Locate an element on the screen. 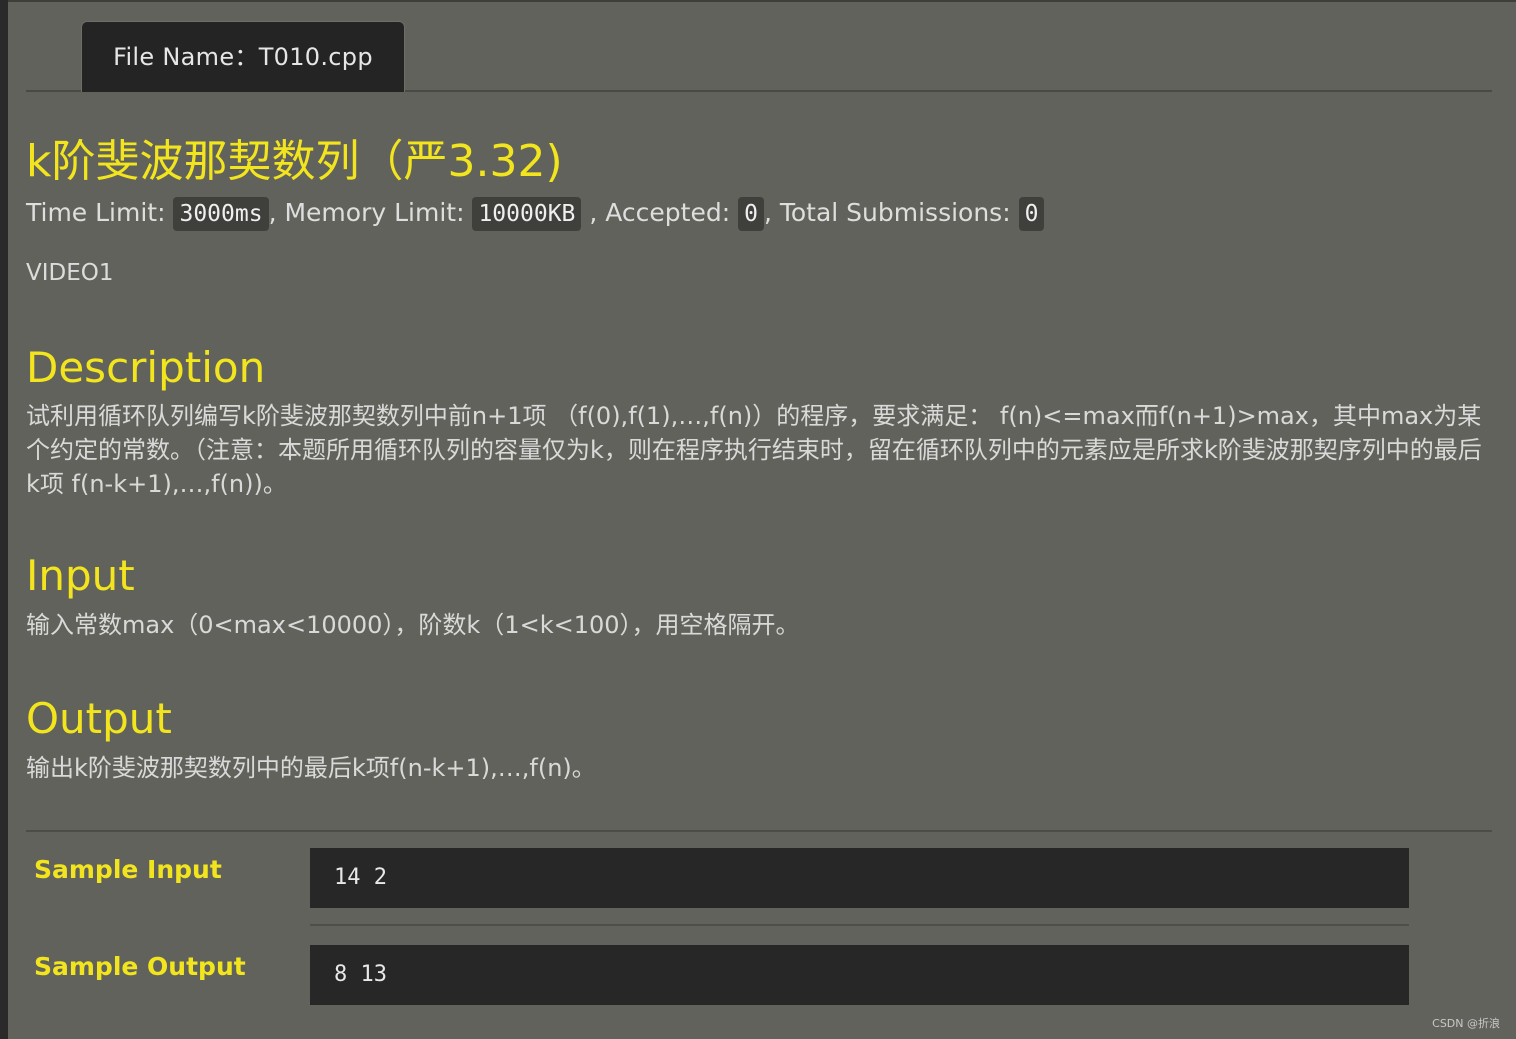 The height and width of the screenshot is (1039, 1516). description-heading: Description is located at coordinates (146, 367).